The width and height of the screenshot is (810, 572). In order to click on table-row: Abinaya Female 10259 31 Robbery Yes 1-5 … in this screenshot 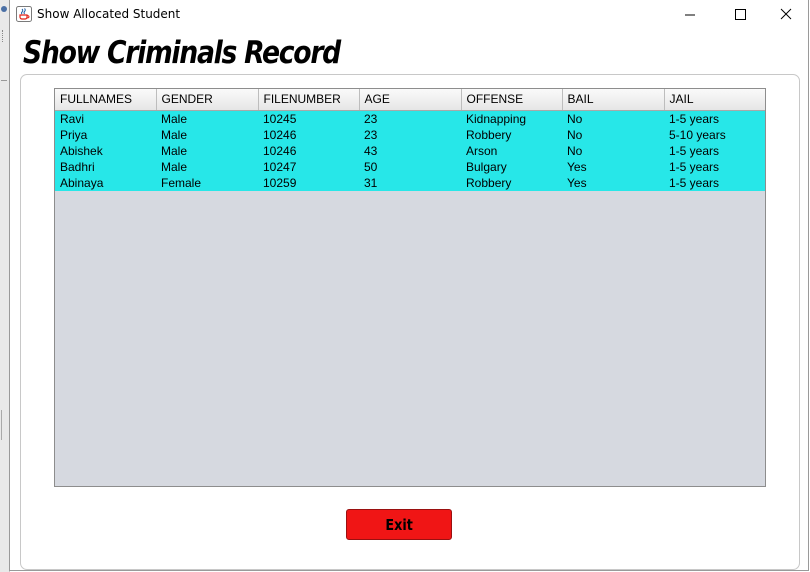, I will do `click(410, 182)`.